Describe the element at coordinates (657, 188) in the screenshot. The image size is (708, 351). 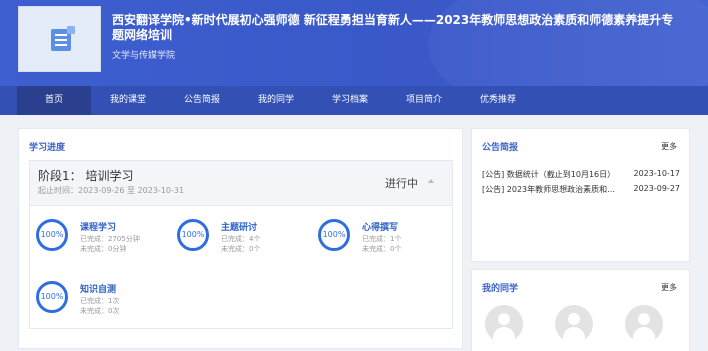
I see `announcement-date: 2023-09-27` at that location.